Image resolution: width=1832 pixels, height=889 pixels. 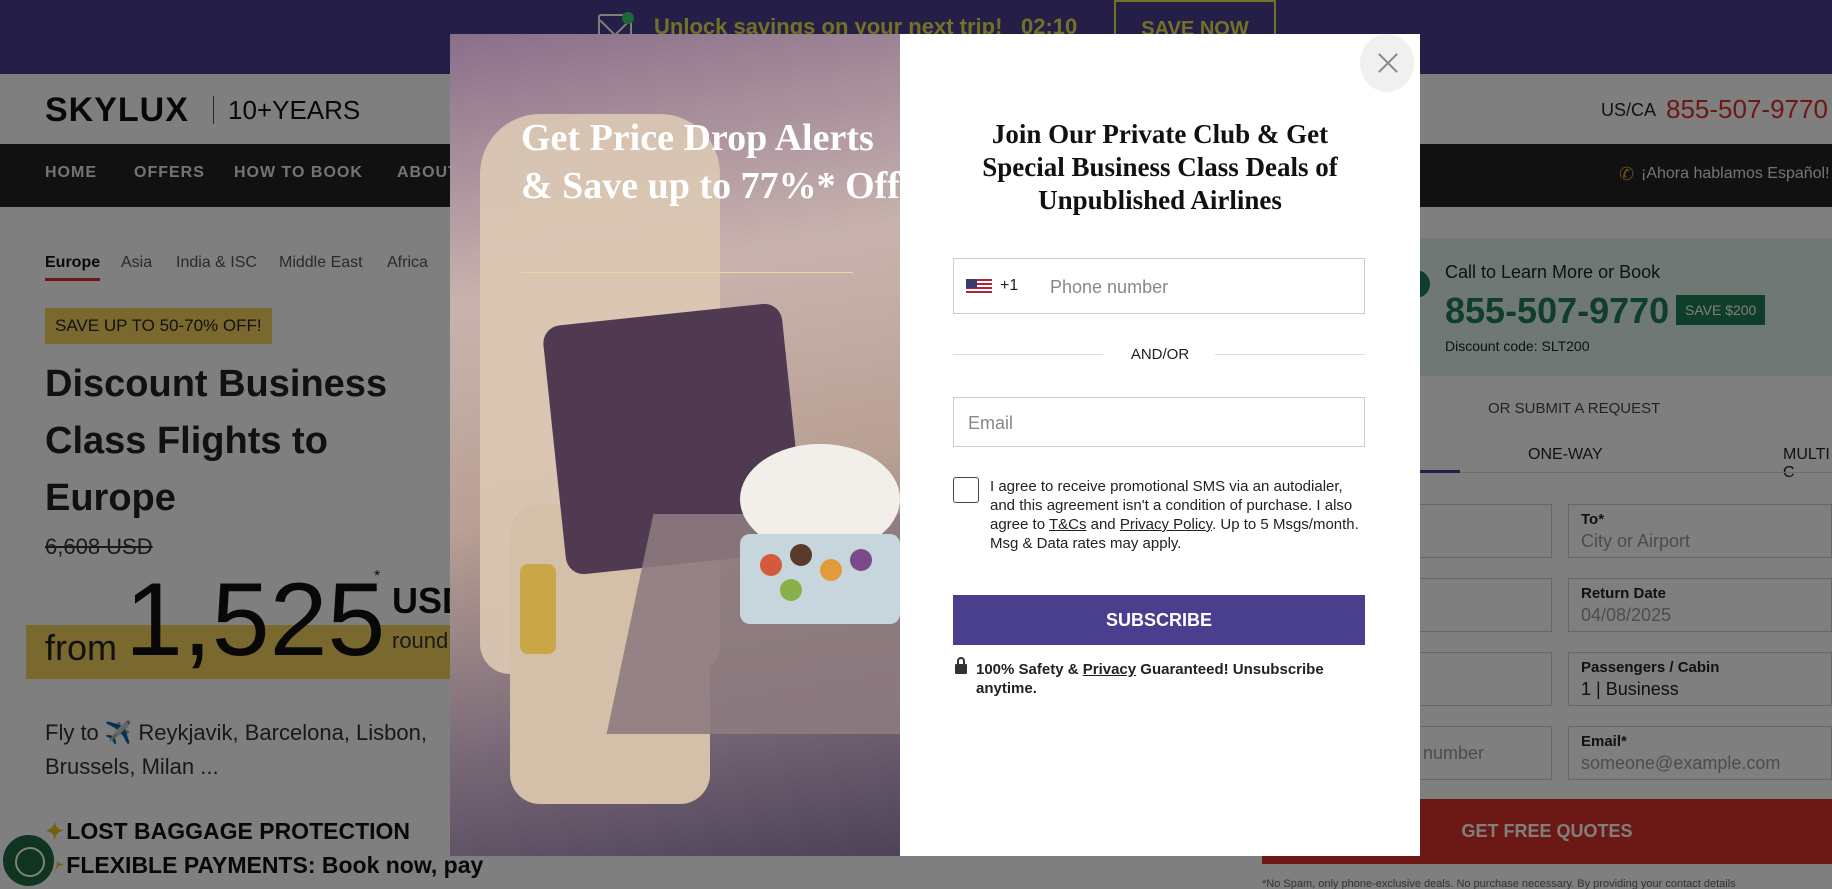 I want to click on email-field, so click(x=1159, y=422).